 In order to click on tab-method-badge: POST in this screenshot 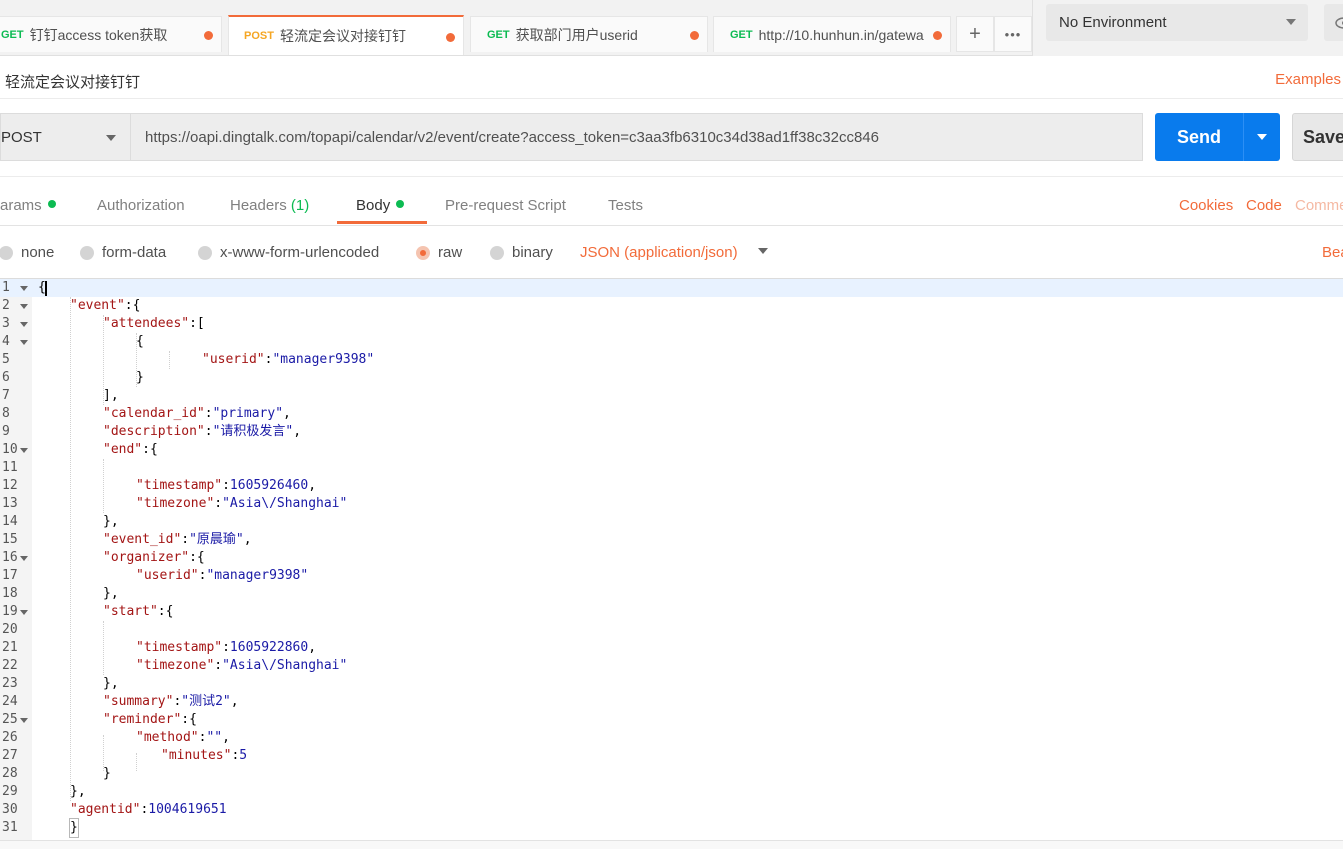, I will do `click(259, 36)`.